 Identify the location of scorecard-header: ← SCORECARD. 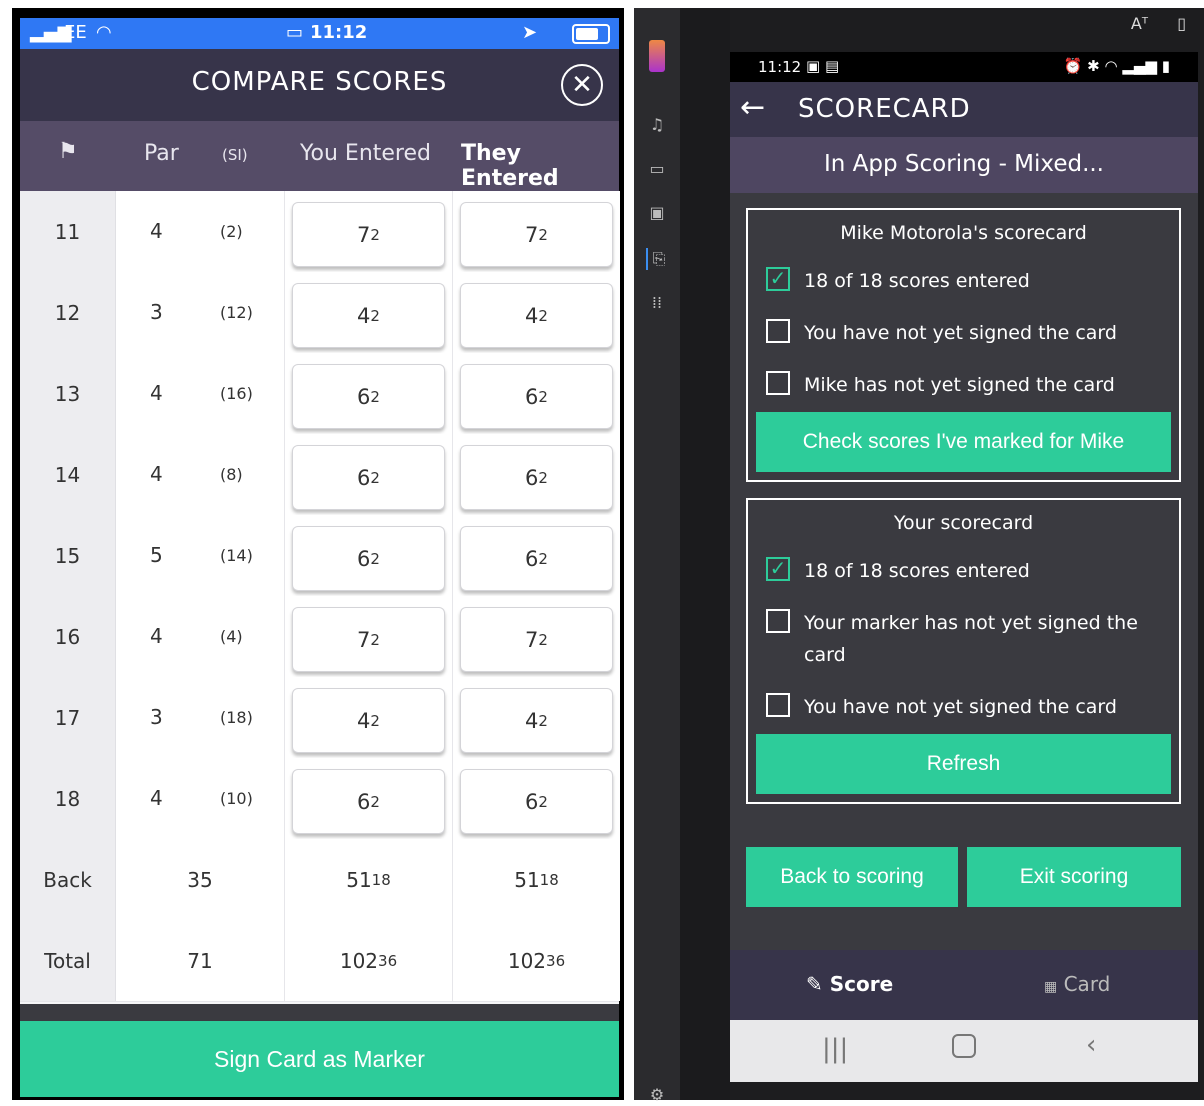
(964, 109).